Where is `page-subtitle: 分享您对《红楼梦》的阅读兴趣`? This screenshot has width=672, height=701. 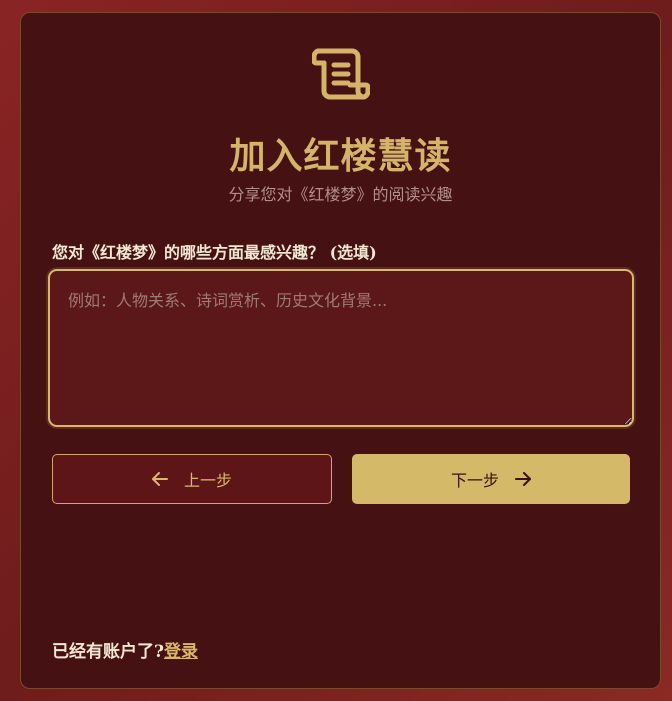 page-subtitle: 分享您对《红楼梦》的阅读兴趣 is located at coordinates (340, 194).